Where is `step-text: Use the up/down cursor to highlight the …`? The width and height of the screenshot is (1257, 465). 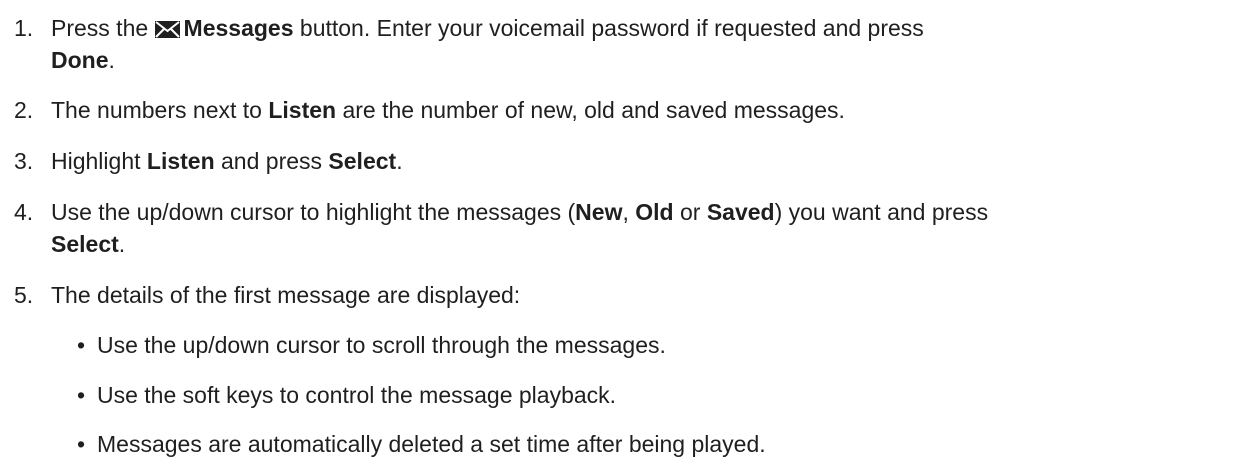
step-text: Use the up/down cursor to highlight the … is located at coordinates (647, 228).